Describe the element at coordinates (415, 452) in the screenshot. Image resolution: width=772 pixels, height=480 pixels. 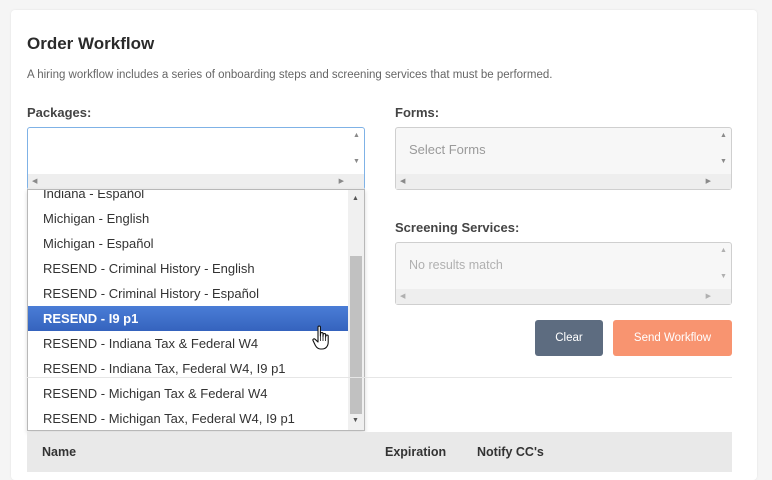
I see `column-header-expiration: Expiration` at that location.